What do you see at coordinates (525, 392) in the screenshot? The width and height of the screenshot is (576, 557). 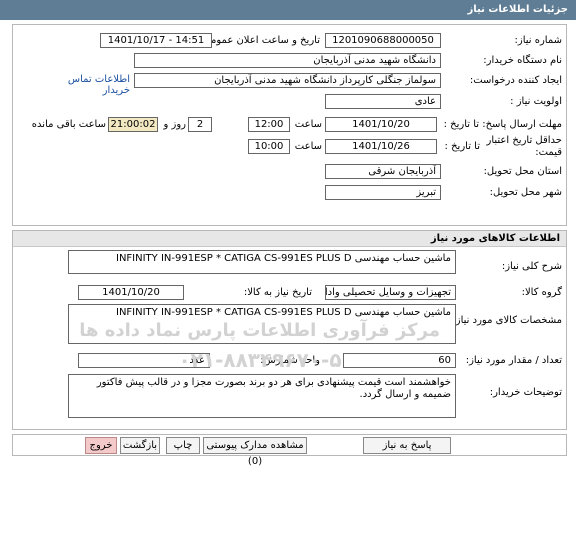 I see `notes-label: توضیحات خریدار:` at bounding box center [525, 392].